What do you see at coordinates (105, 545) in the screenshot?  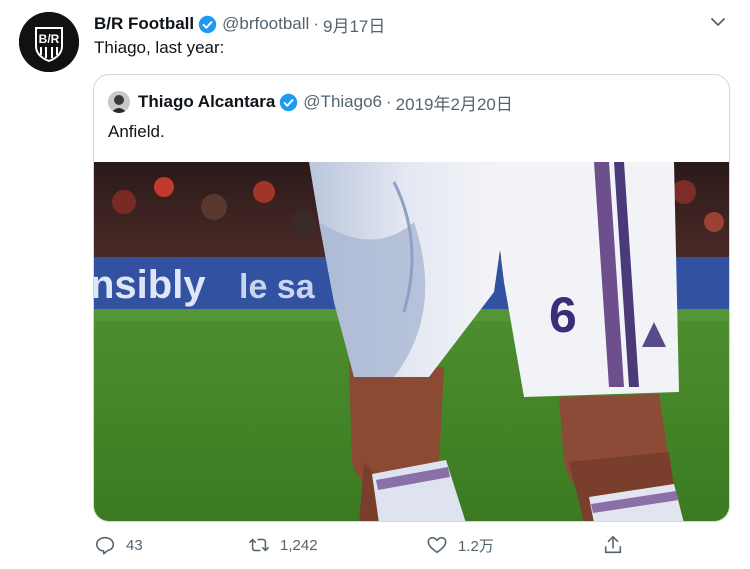 I see `reply-icon` at bounding box center [105, 545].